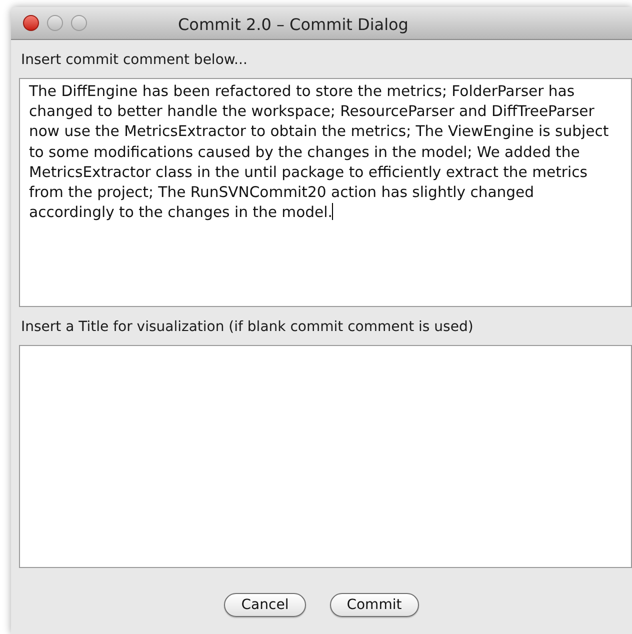  What do you see at coordinates (293, 25) in the screenshot?
I see `window-title: Commit 2.0 – Commit Dialog` at bounding box center [293, 25].